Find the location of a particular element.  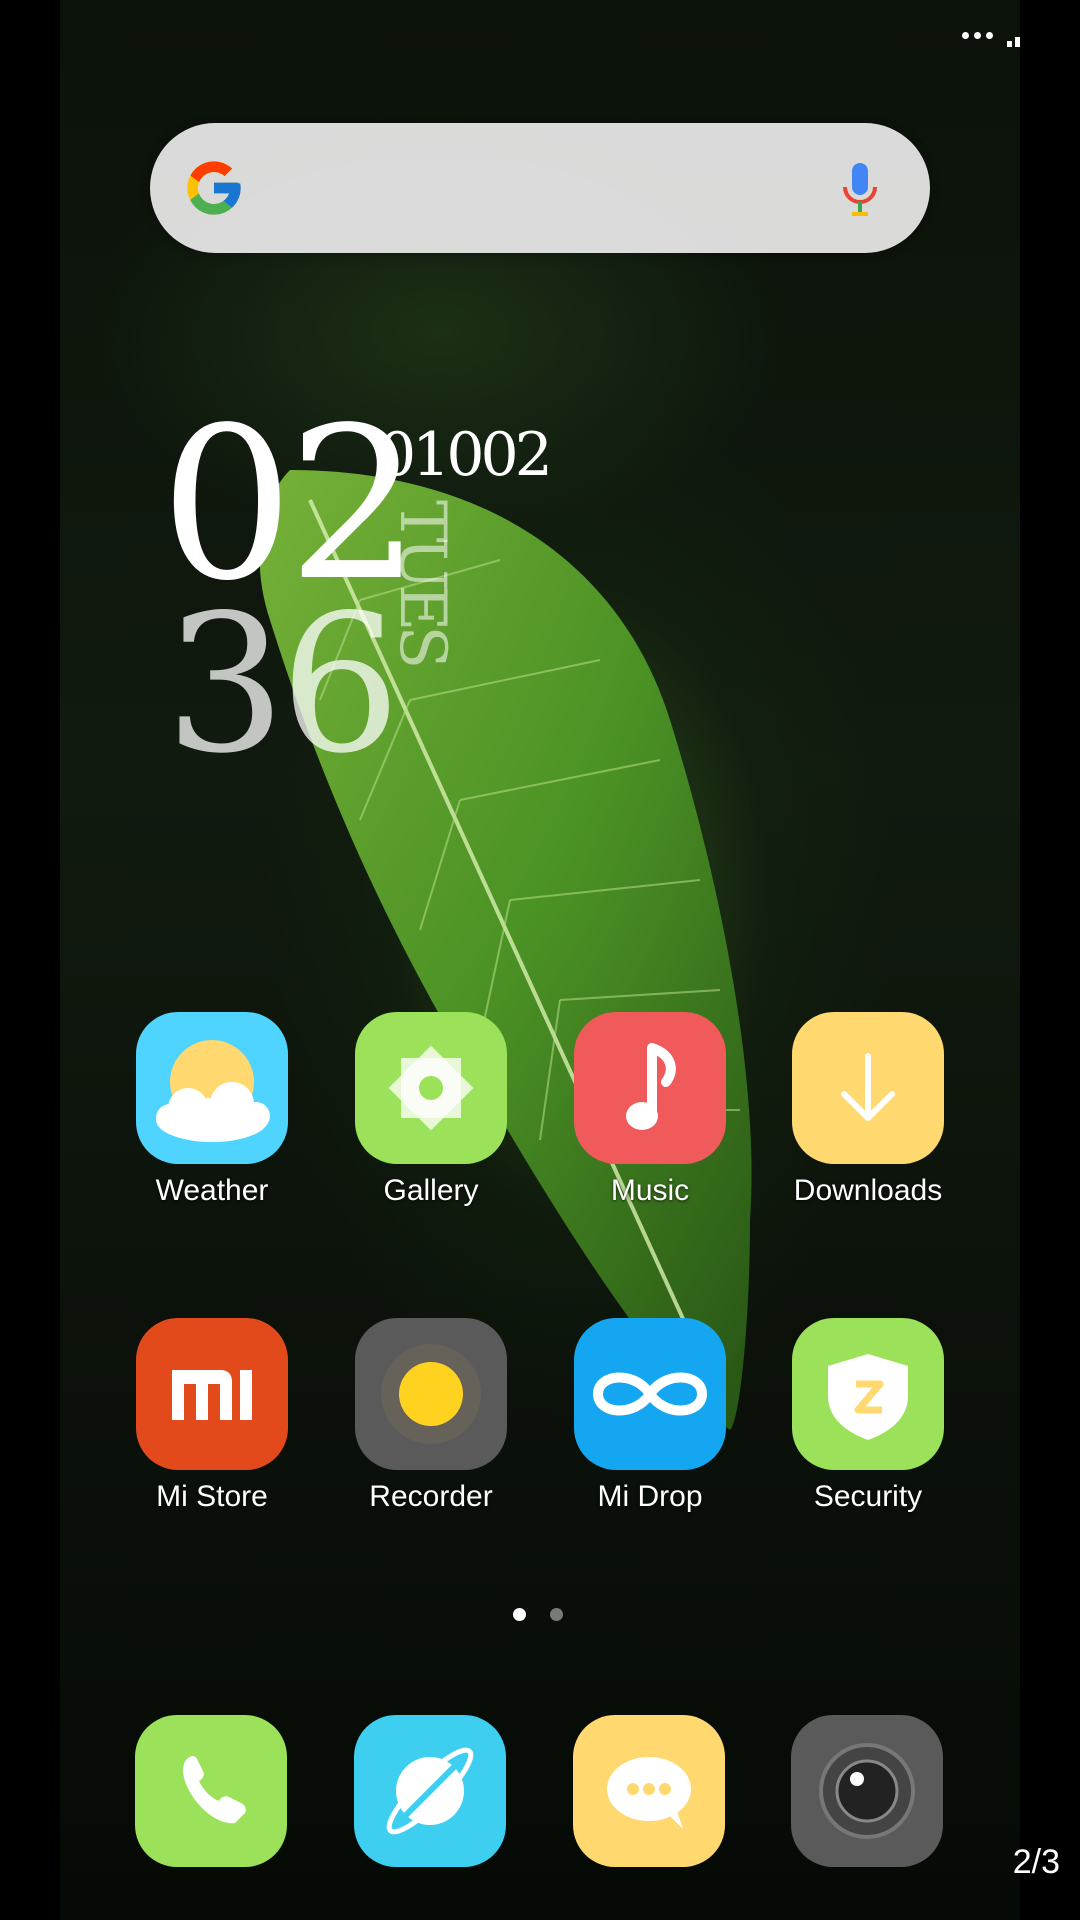

google-g-icon is located at coordinates (214, 188).